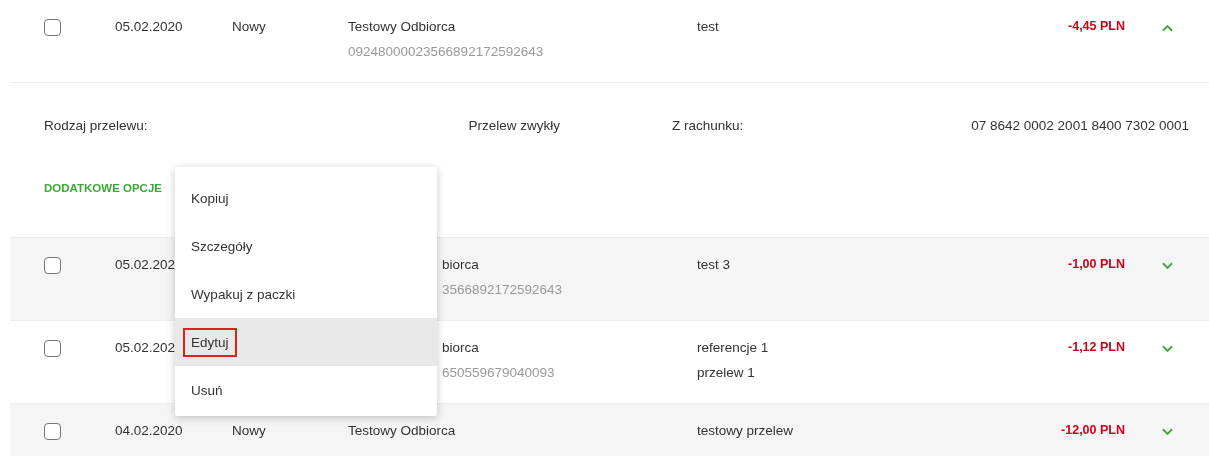 The height and width of the screenshot is (456, 1209). Describe the element at coordinates (498, 372) in the screenshot. I see `account-number: 650559679040093` at that location.